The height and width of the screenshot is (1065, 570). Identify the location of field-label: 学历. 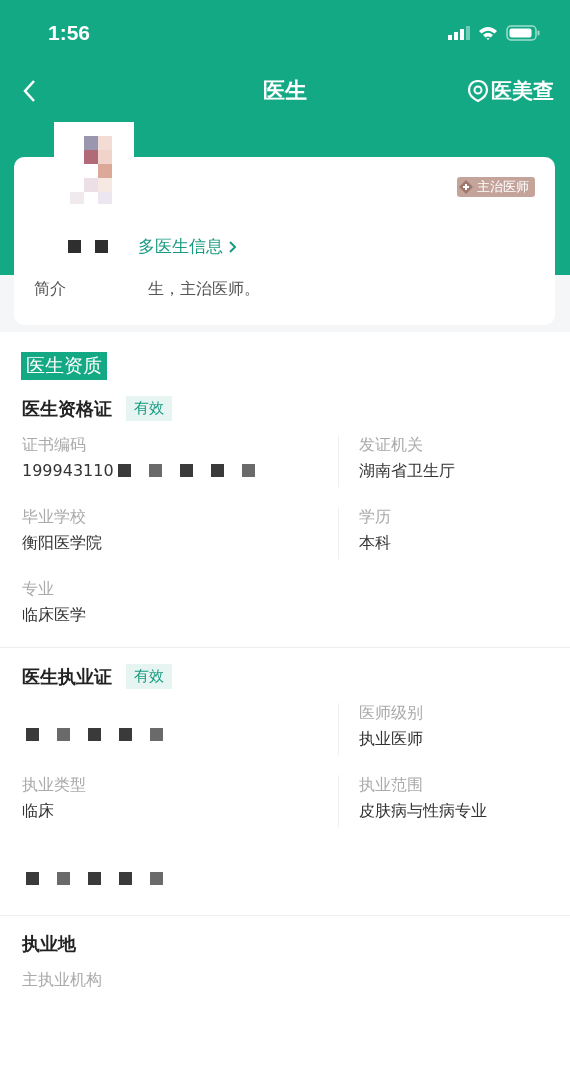
(375, 517).